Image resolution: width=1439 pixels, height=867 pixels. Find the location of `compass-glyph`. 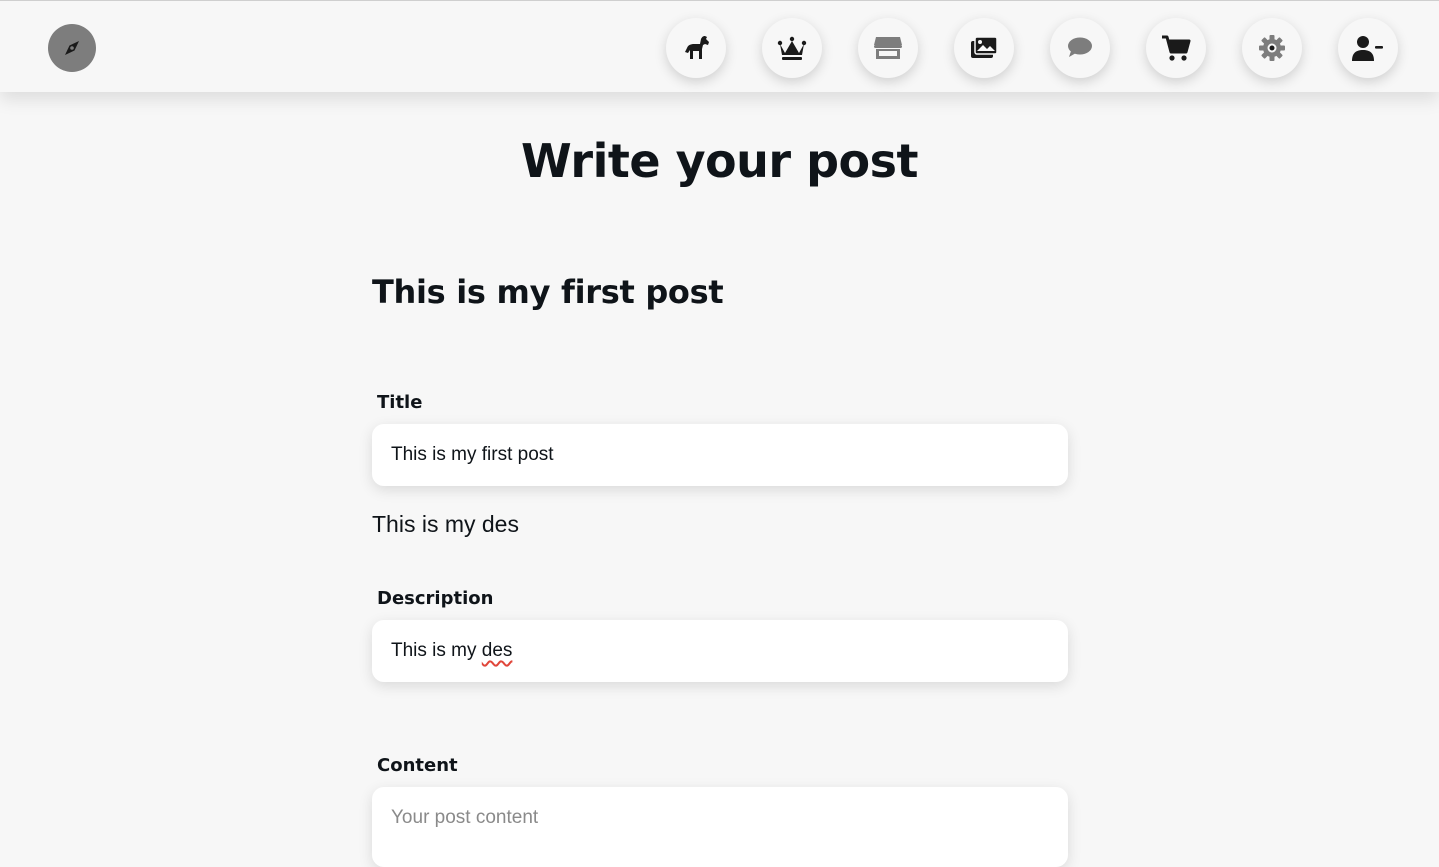

compass-glyph is located at coordinates (72, 48).